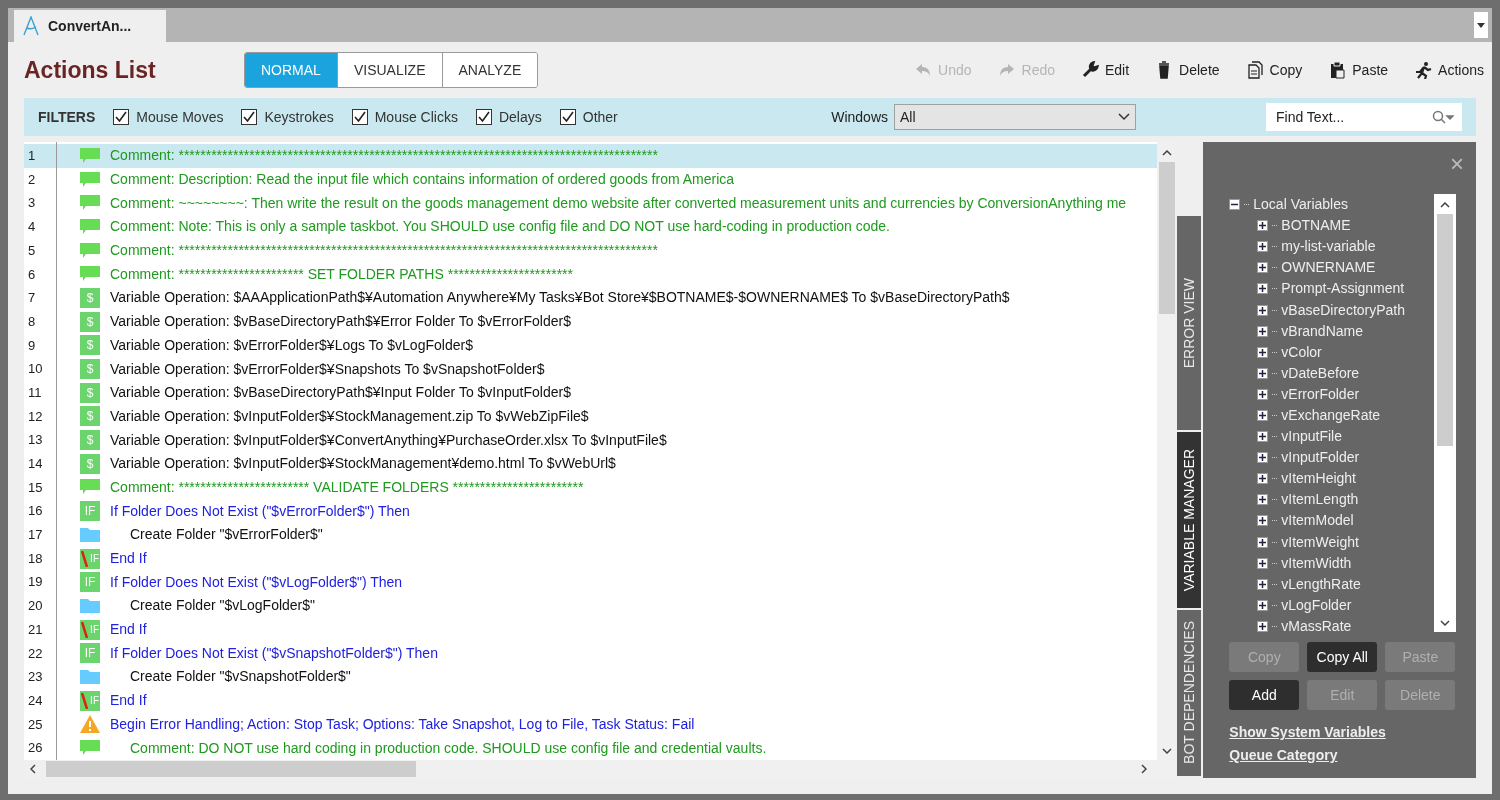 The height and width of the screenshot is (800, 1500). Describe the element at coordinates (591, 298) in the screenshot. I see `action-row: 7 $ Variable Operation: $AAApplicationPath$¥Automation Anywhere¥My Tasks¥Bot Store¥$BOTNAME$-$OWNERNAME$ To $vBaseDirectoryPath$` at that location.